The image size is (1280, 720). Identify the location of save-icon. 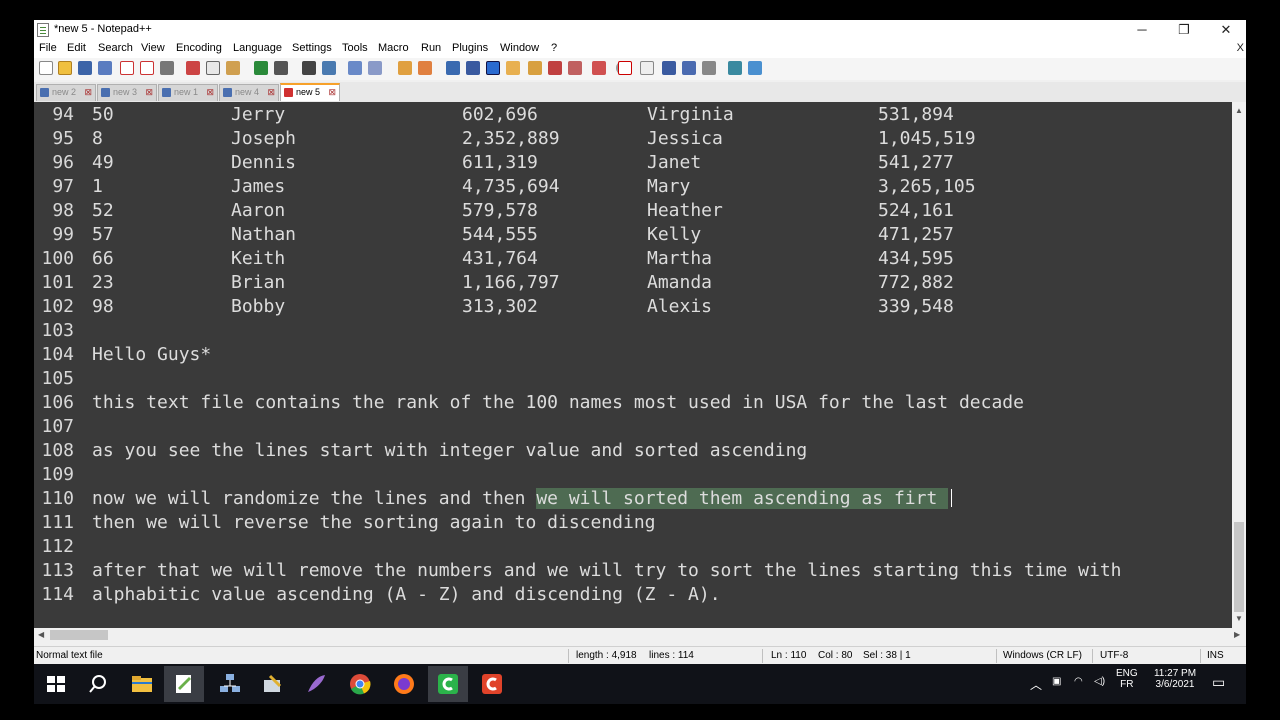
(85, 68).